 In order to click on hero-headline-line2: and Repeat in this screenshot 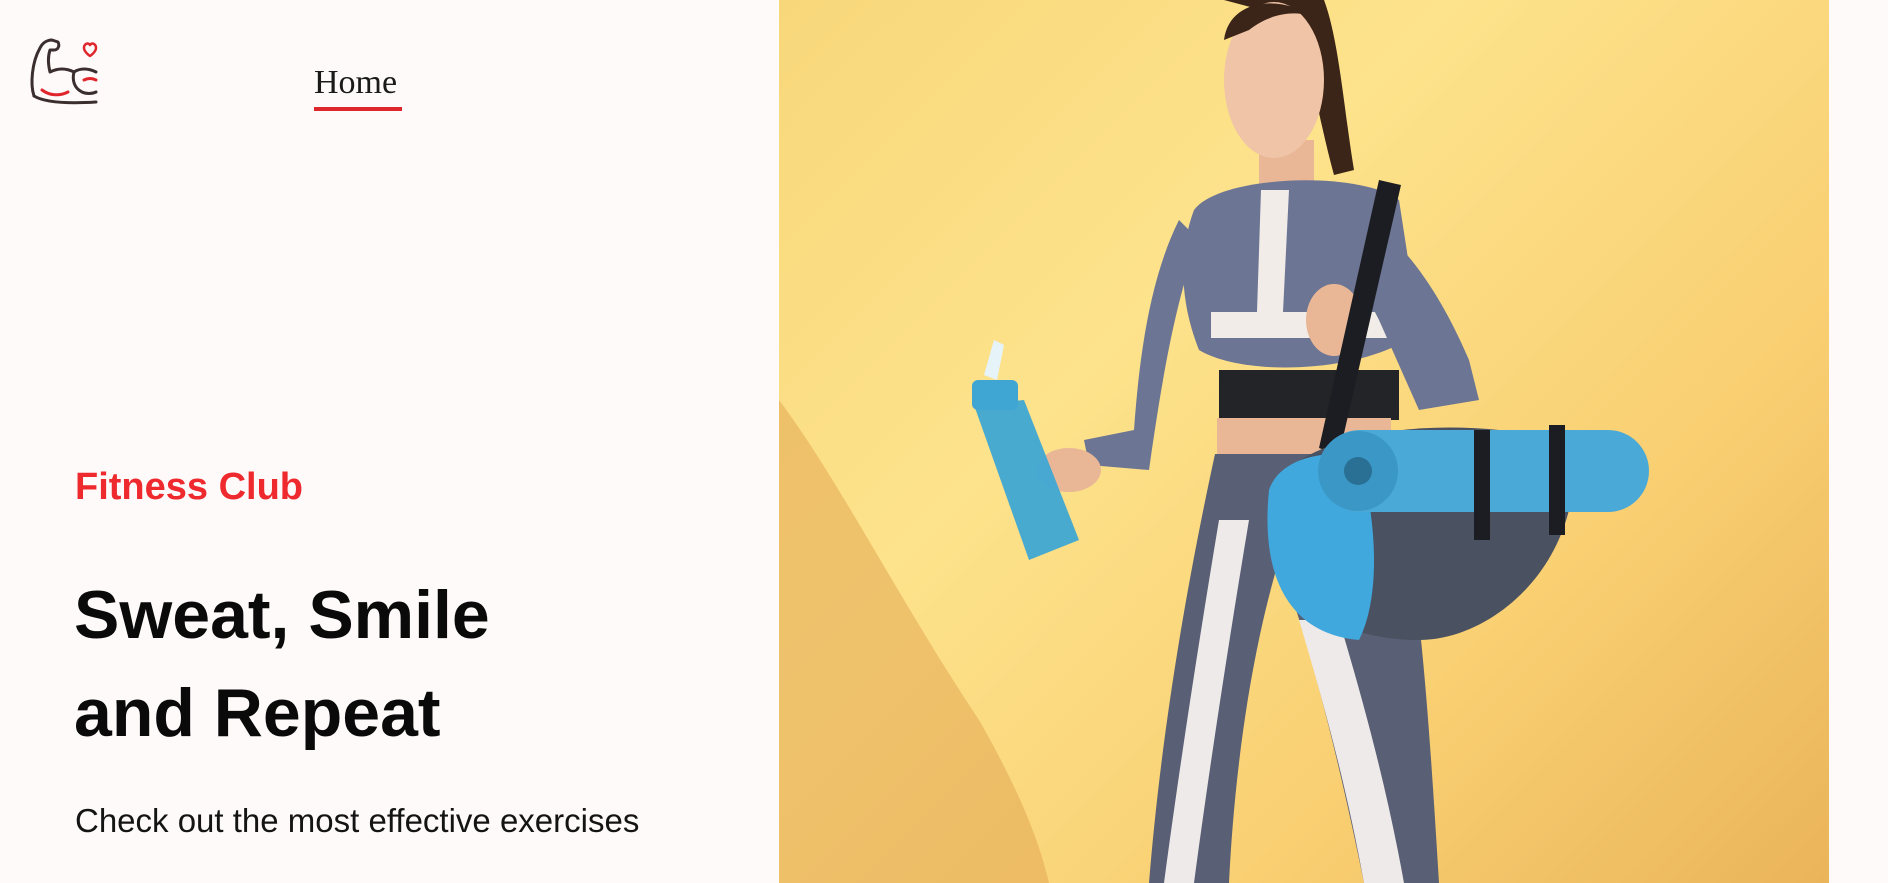, I will do `click(257, 713)`.